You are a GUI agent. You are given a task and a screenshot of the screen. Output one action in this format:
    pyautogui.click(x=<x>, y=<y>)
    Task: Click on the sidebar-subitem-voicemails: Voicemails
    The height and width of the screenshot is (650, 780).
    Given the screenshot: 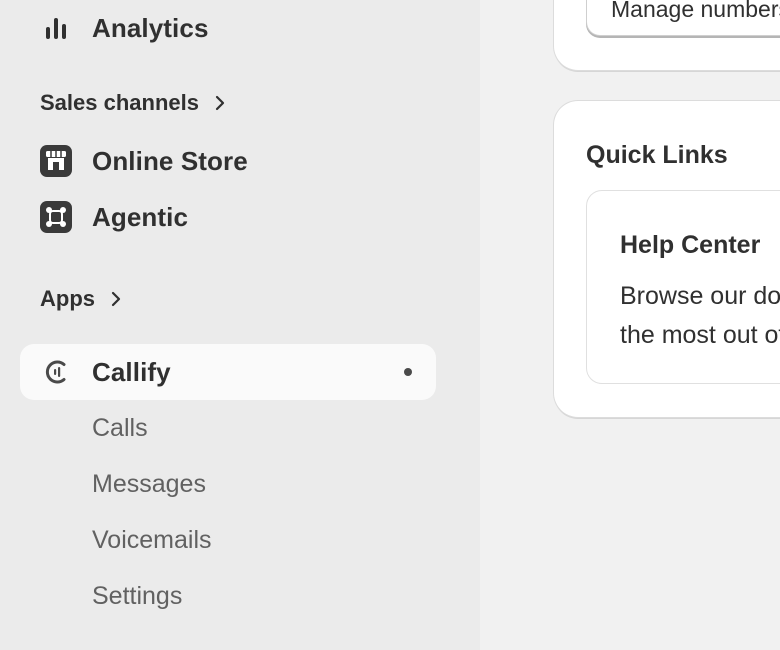 What is the action you would take?
    pyautogui.click(x=152, y=540)
    